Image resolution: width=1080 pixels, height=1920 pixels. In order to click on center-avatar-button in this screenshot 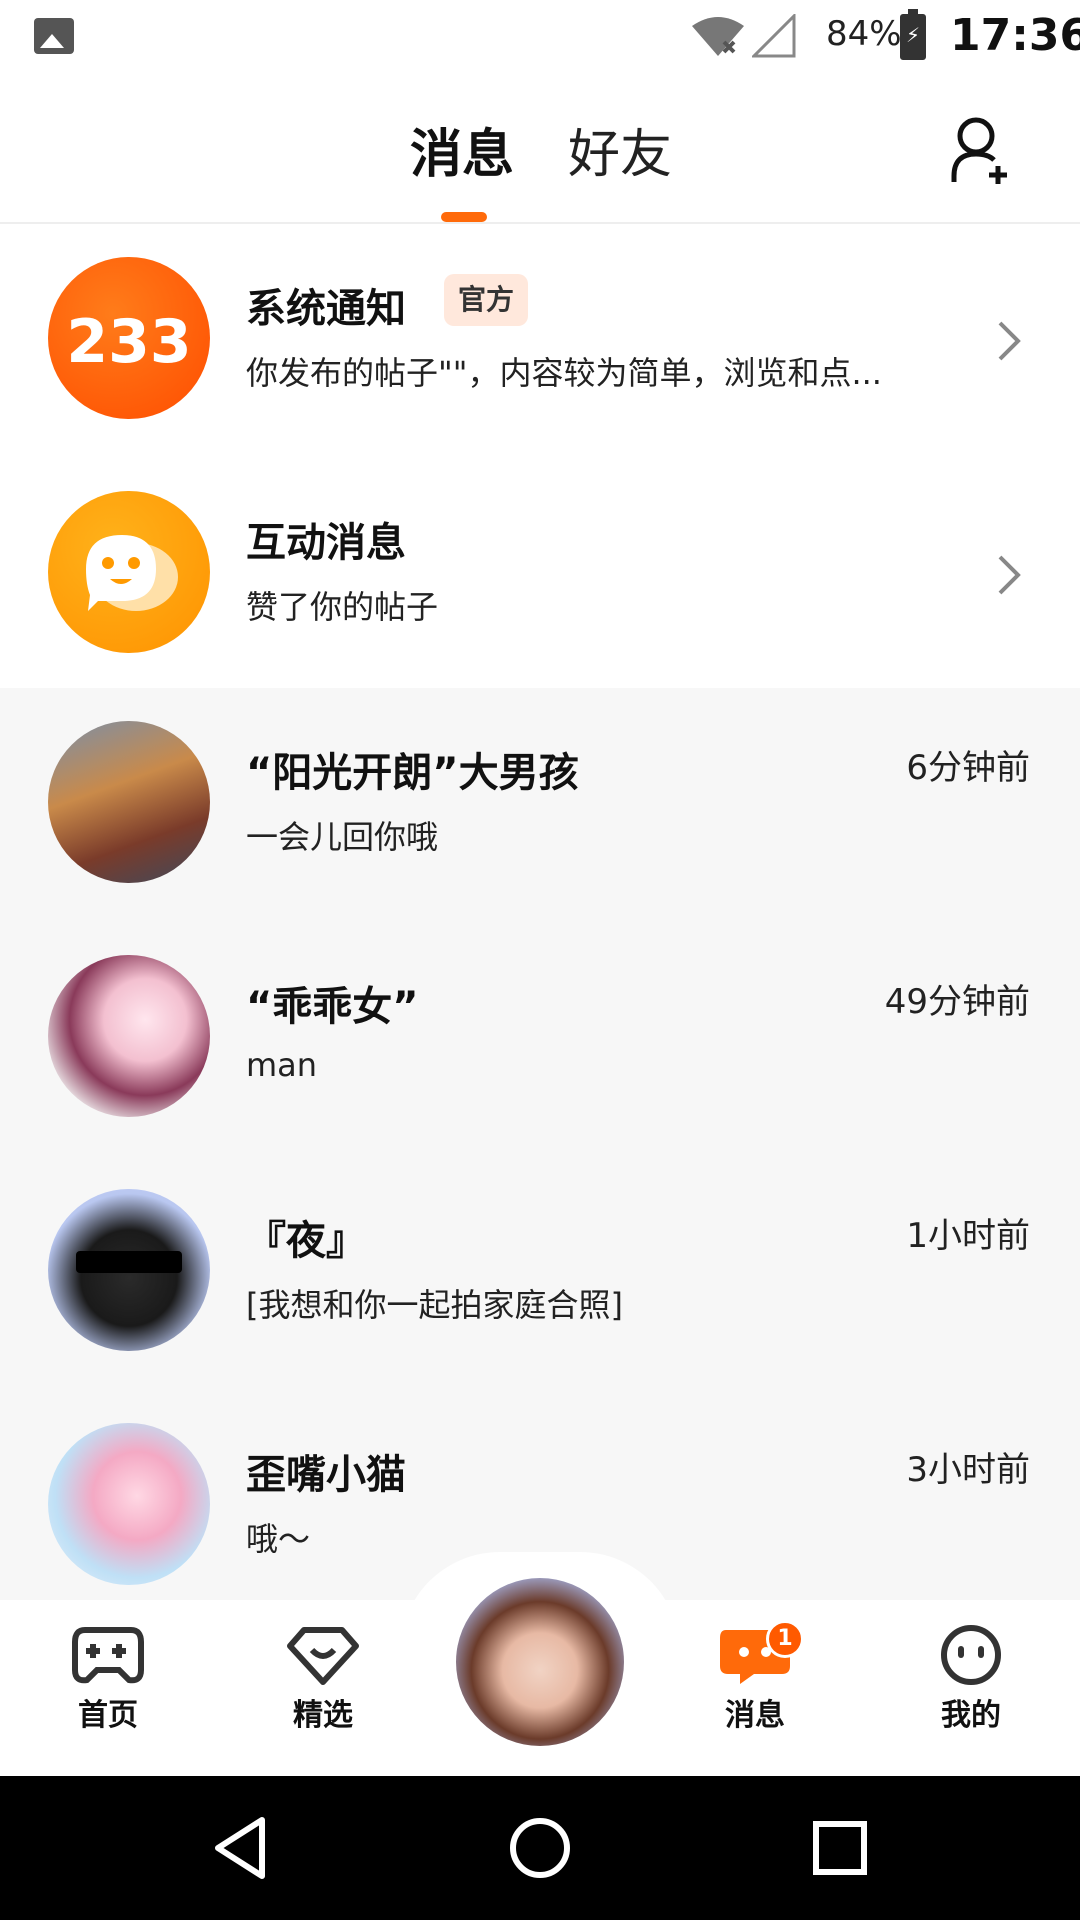, I will do `click(540, 1662)`.